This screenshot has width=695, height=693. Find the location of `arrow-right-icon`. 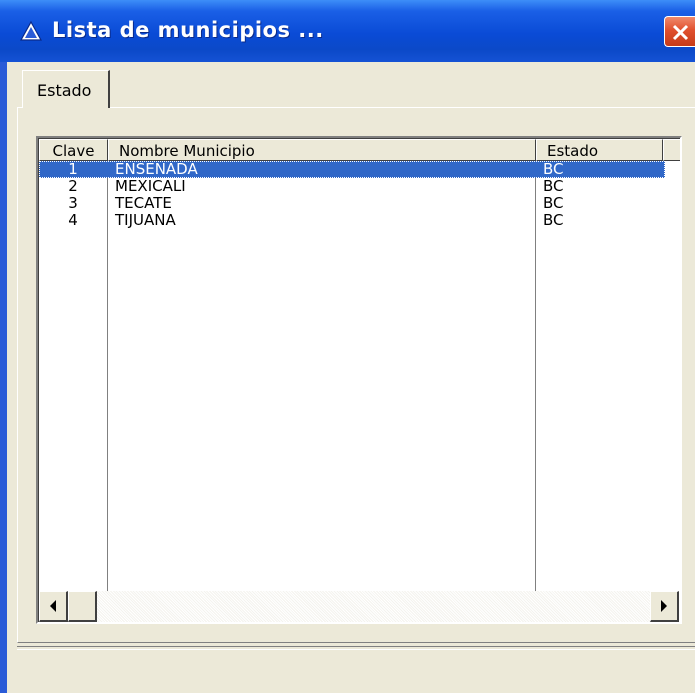

arrow-right-icon is located at coordinates (664, 606).